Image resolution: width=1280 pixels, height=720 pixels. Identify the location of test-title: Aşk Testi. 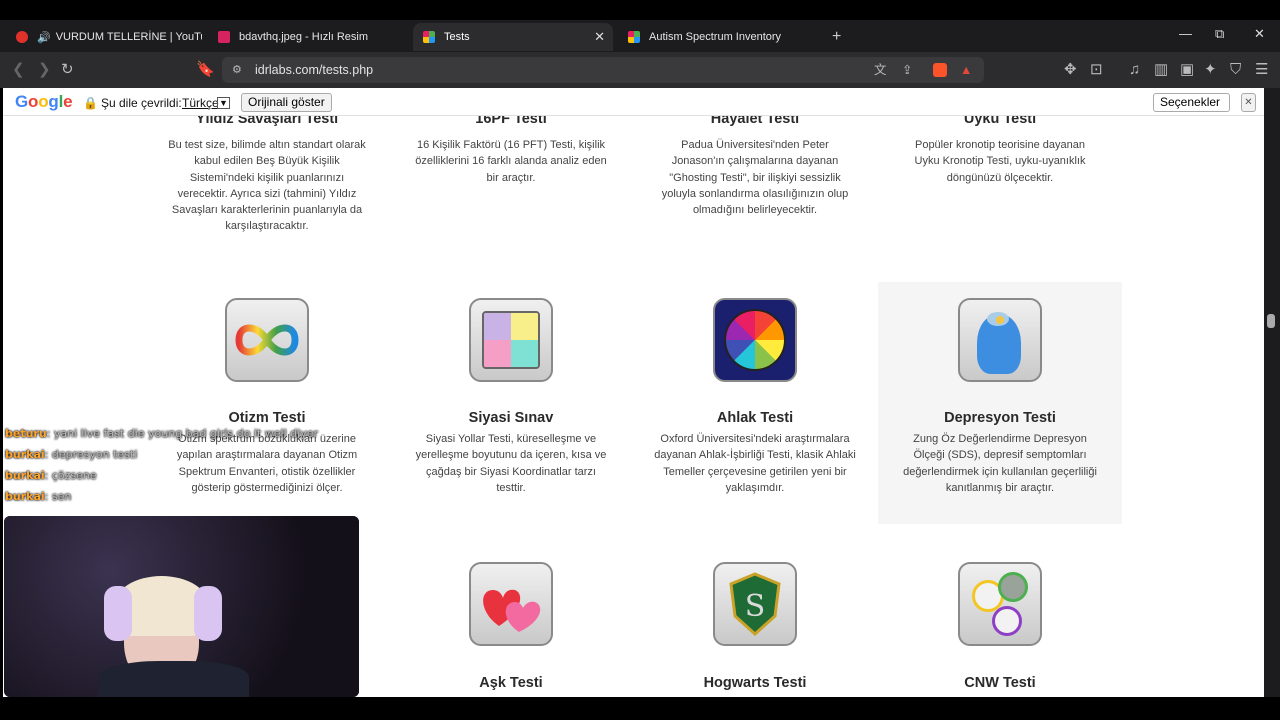
(511, 683).